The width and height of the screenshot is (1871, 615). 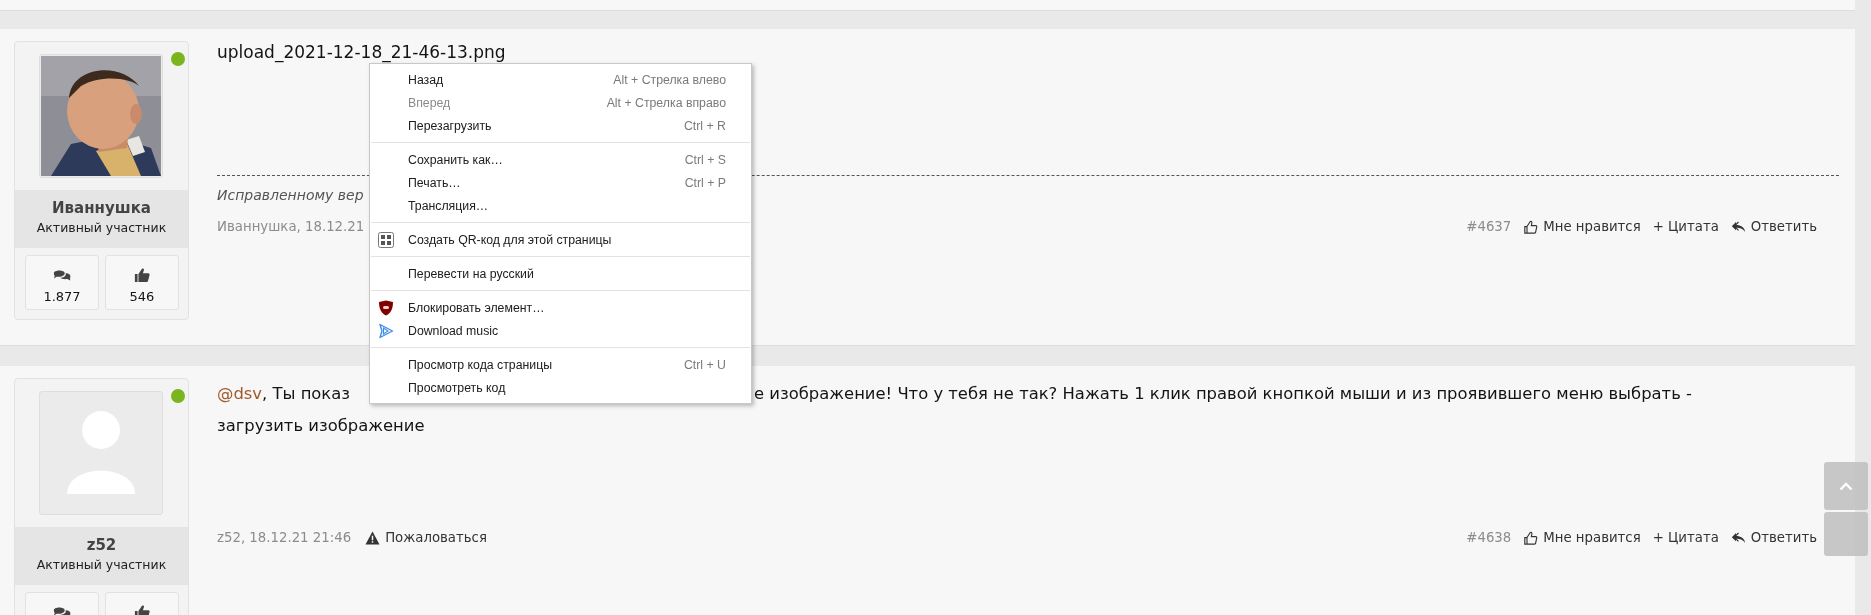 What do you see at coordinates (240, 394) in the screenshot?
I see `mention-link: @dsv` at bounding box center [240, 394].